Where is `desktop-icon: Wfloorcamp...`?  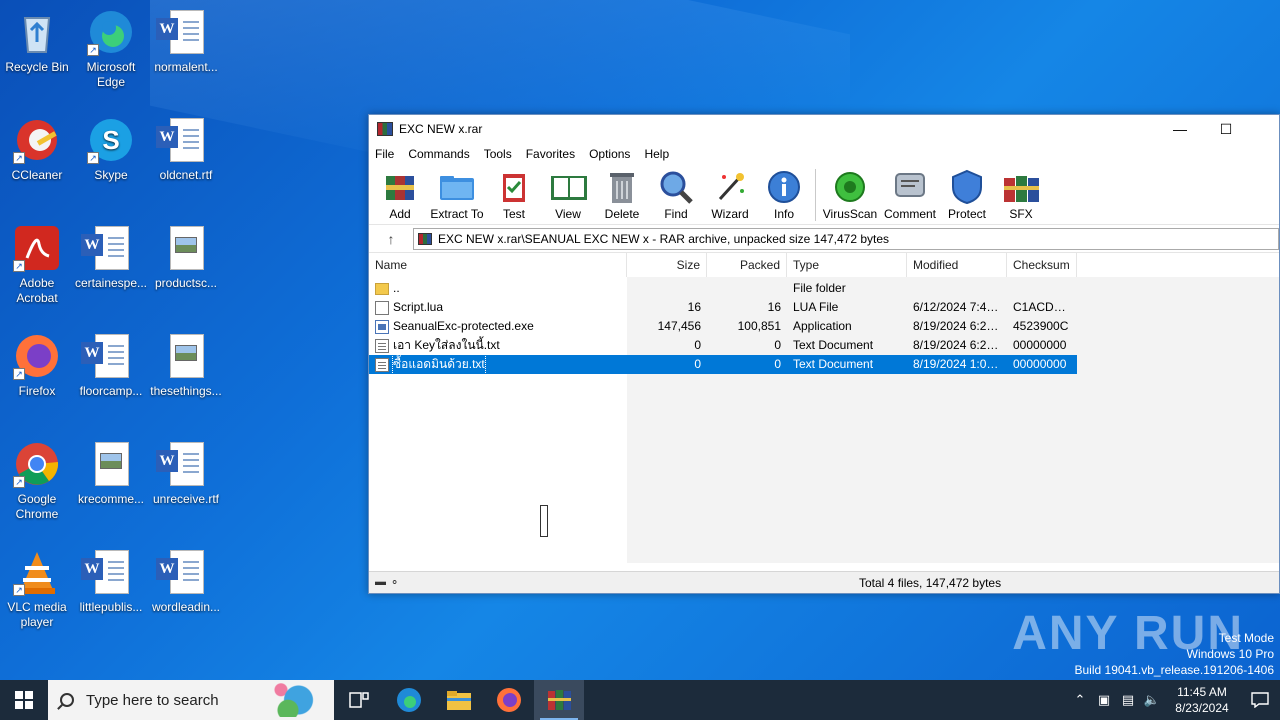 desktop-icon: Wfloorcamp... is located at coordinates (111, 365).